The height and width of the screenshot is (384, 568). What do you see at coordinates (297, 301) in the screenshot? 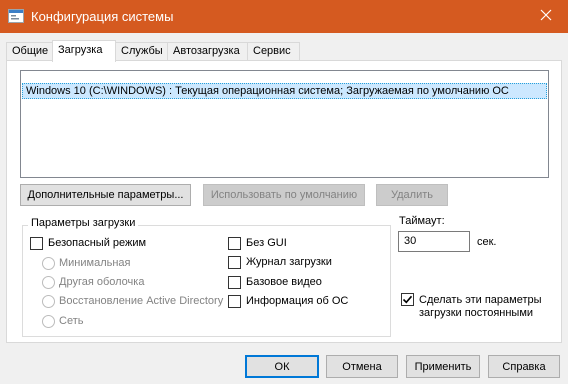
I see `os-boot-info-label: Информация об ОС` at bounding box center [297, 301].